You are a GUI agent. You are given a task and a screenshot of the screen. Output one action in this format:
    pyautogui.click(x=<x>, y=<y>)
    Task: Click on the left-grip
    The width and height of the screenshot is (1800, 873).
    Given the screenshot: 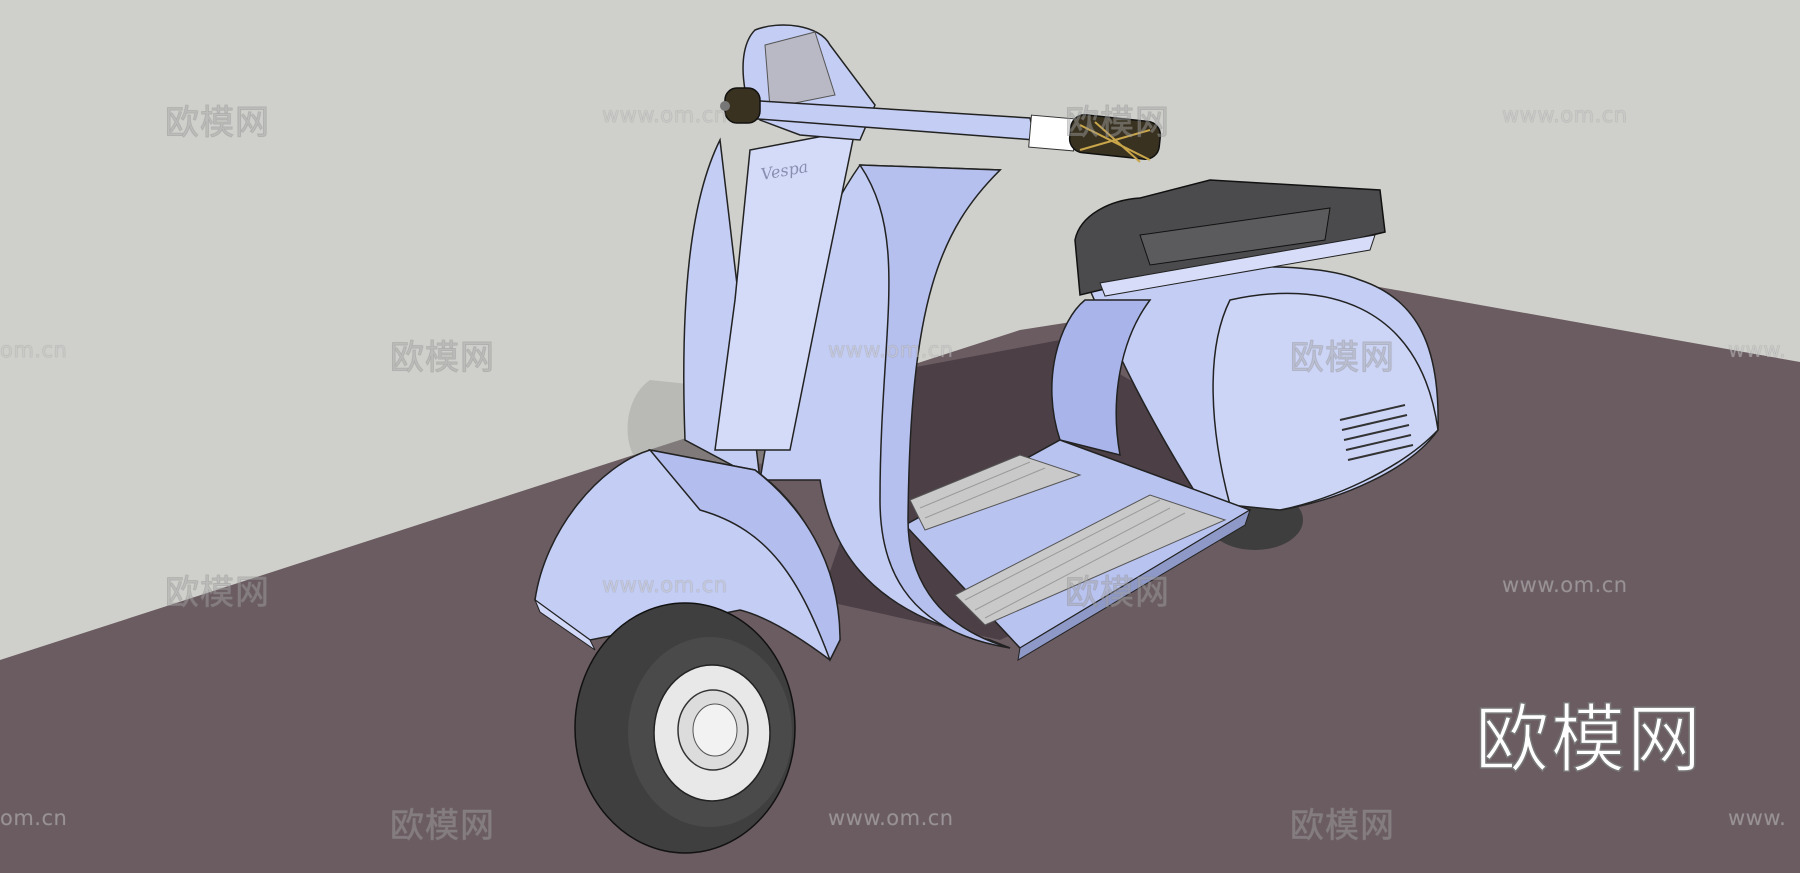 What is the action you would take?
    pyautogui.click(x=742, y=105)
    